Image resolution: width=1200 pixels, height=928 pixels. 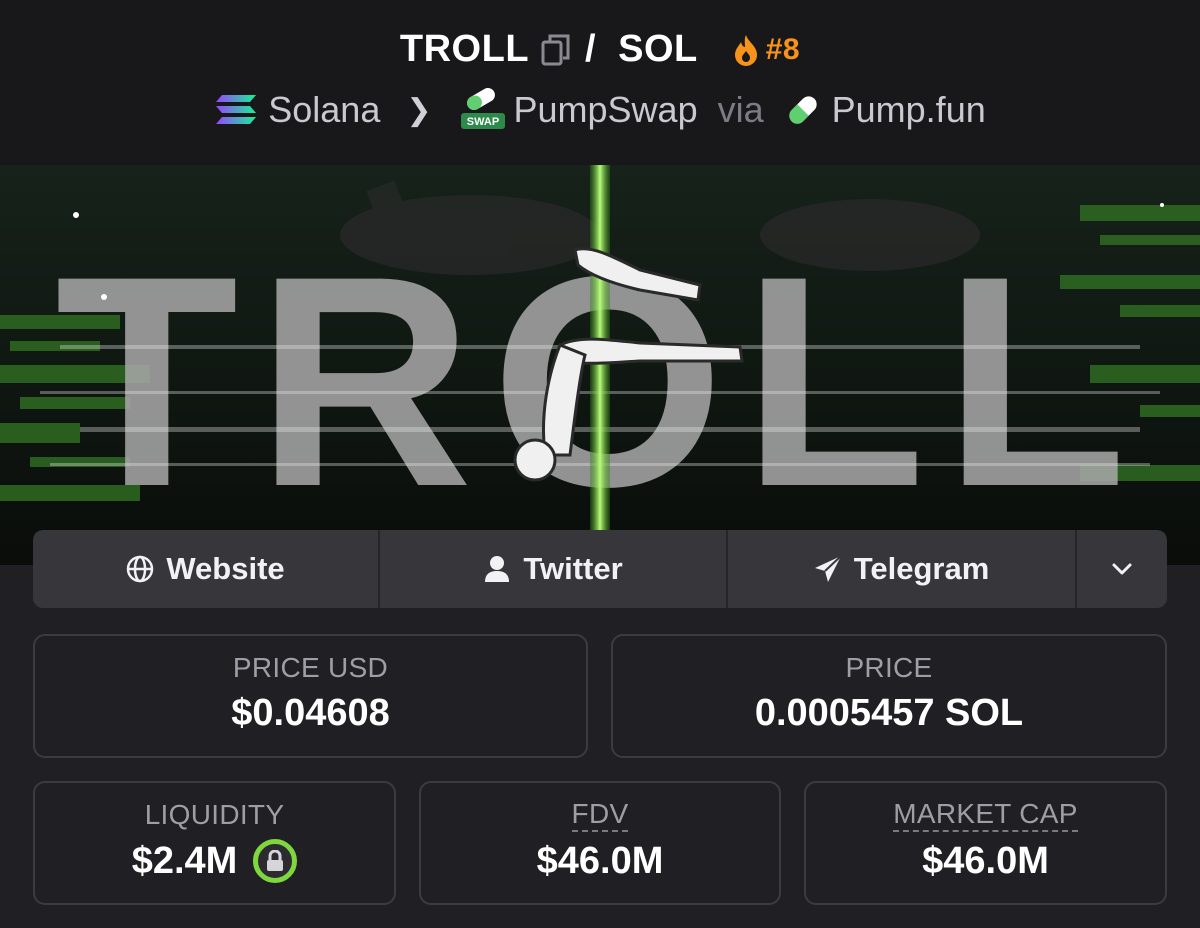 I want to click on price-usd-label: PRICE USD, so click(x=310, y=667).